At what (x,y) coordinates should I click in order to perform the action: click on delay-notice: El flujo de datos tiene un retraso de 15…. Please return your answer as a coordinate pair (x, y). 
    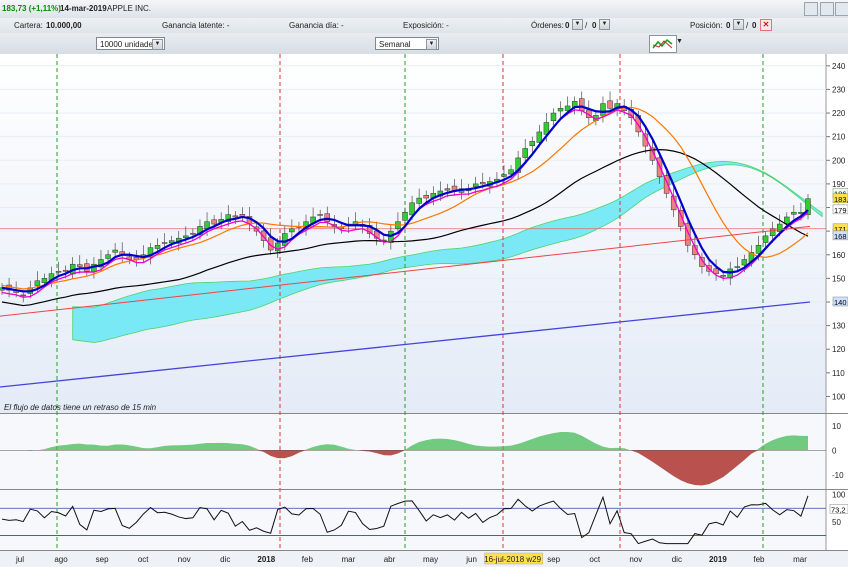
    Looking at the image, I should click on (80, 407).